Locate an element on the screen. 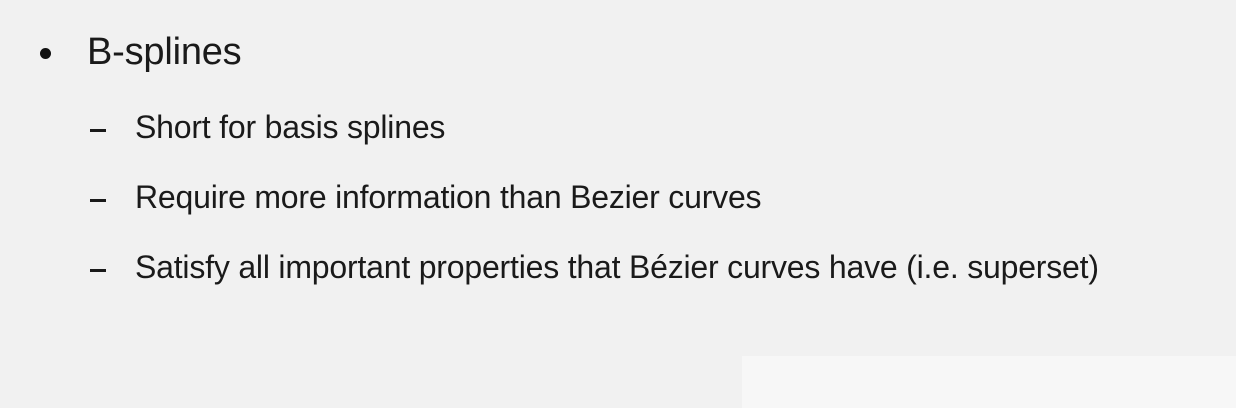 The image size is (1236, 408). corner-overlay is located at coordinates (989, 382).